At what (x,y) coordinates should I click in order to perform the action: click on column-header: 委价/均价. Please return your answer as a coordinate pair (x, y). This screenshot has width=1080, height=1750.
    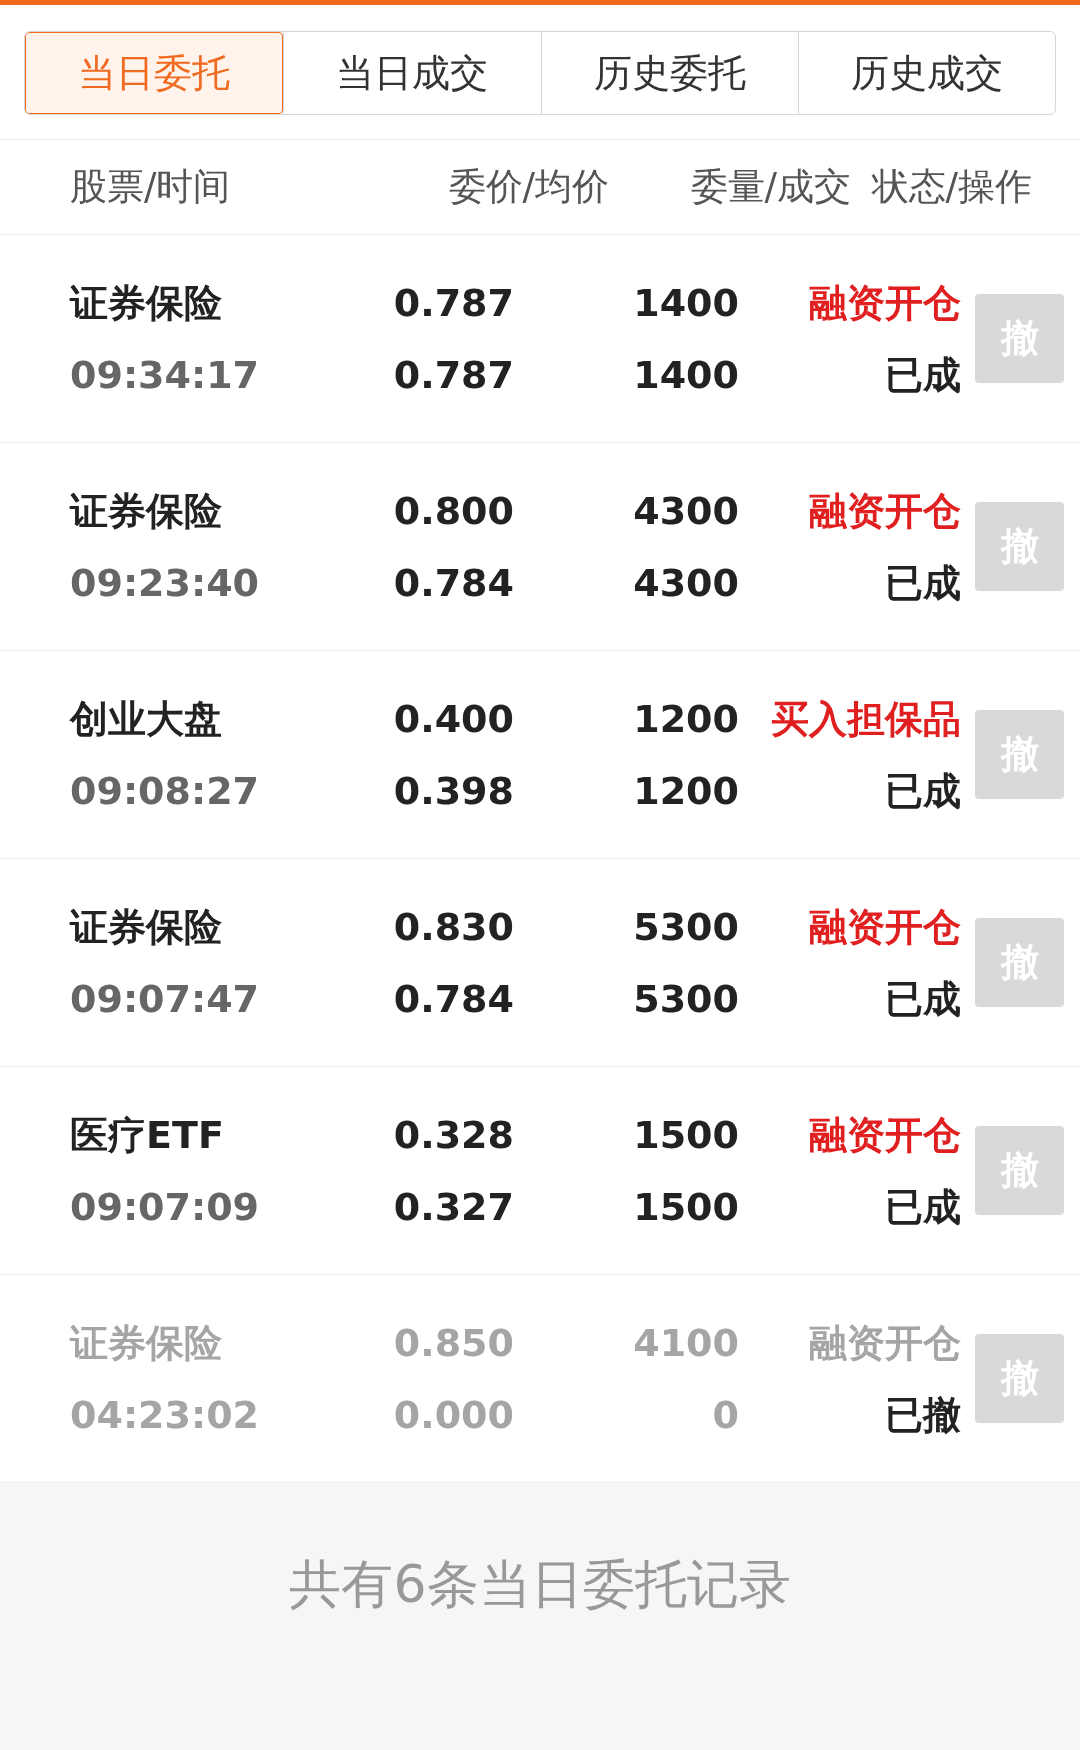
    Looking at the image, I should click on (528, 187).